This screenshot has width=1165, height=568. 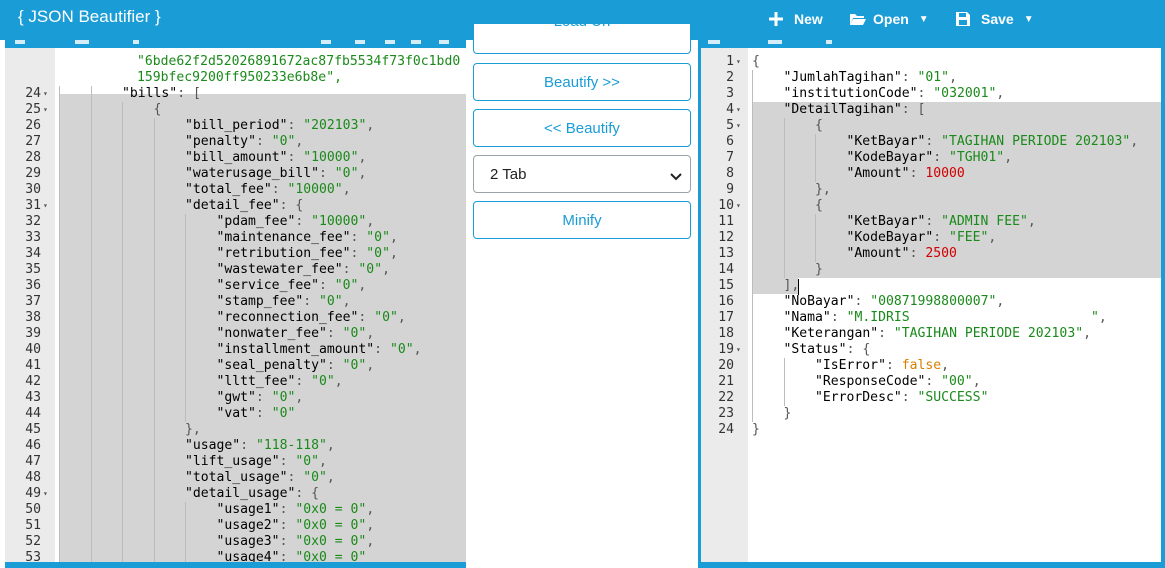 What do you see at coordinates (335, 125) in the screenshot?
I see `code-token: "202103"` at bounding box center [335, 125].